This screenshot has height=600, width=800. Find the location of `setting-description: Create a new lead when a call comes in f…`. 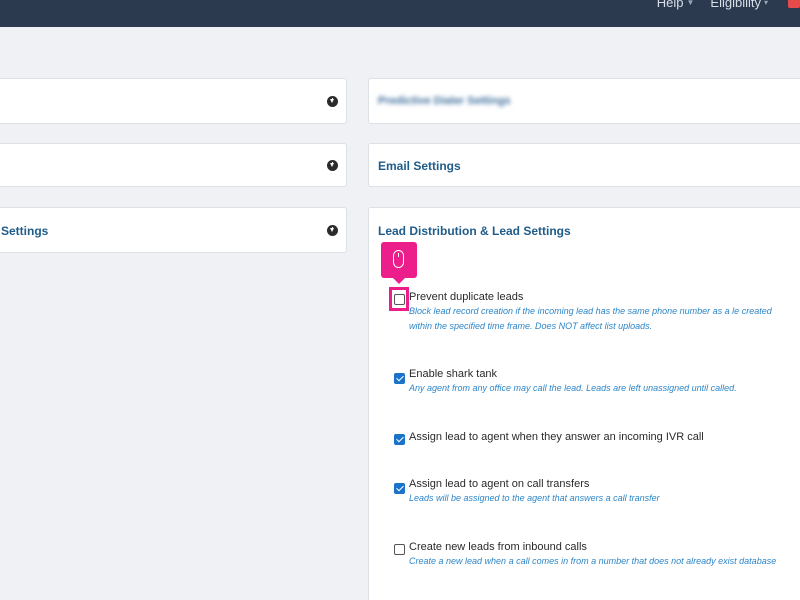

setting-description: Create a new lead when a call comes in f… is located at coordinates (593, 561).